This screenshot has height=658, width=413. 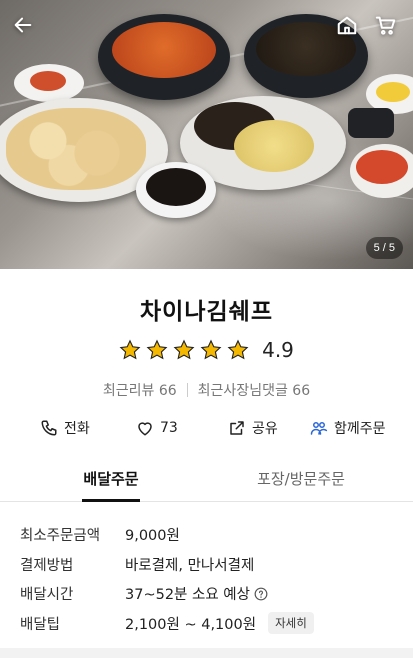 I want to click on delivery-time-row: 배달시간 37~52분 소요 예상, so click(x=210, y=594).